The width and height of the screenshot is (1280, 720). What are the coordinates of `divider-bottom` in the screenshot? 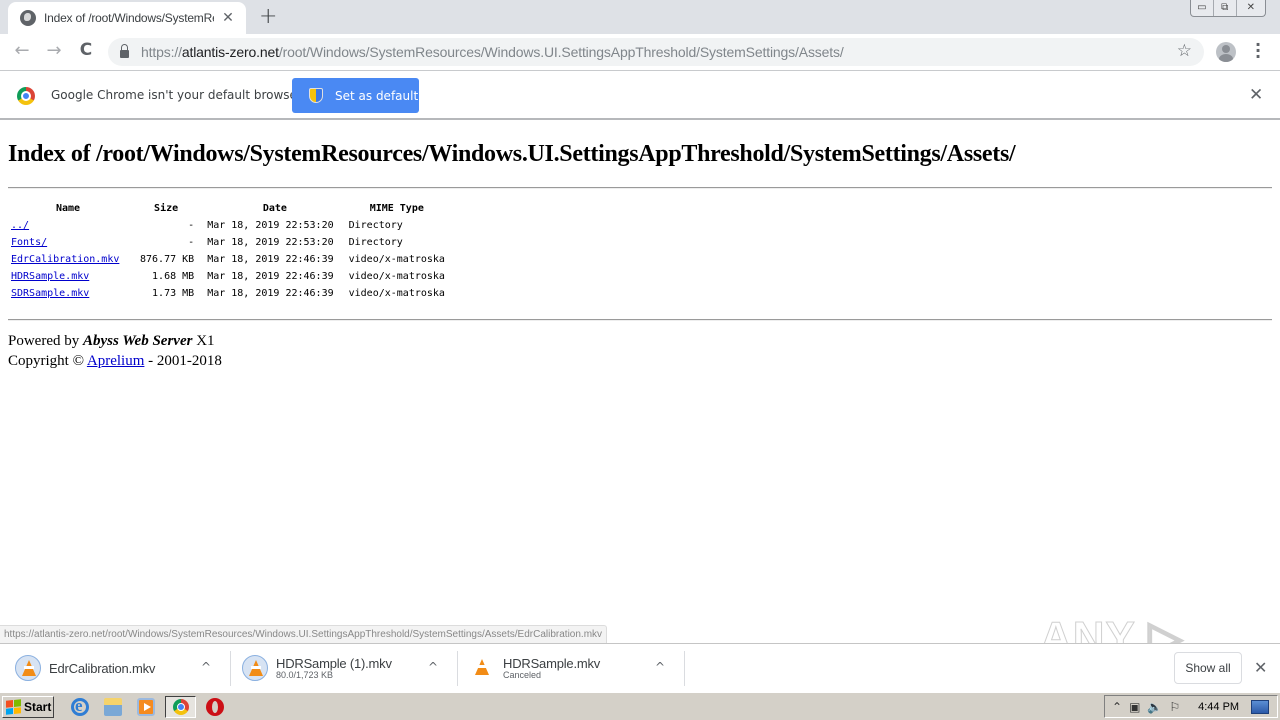 It's located at (640, 320).